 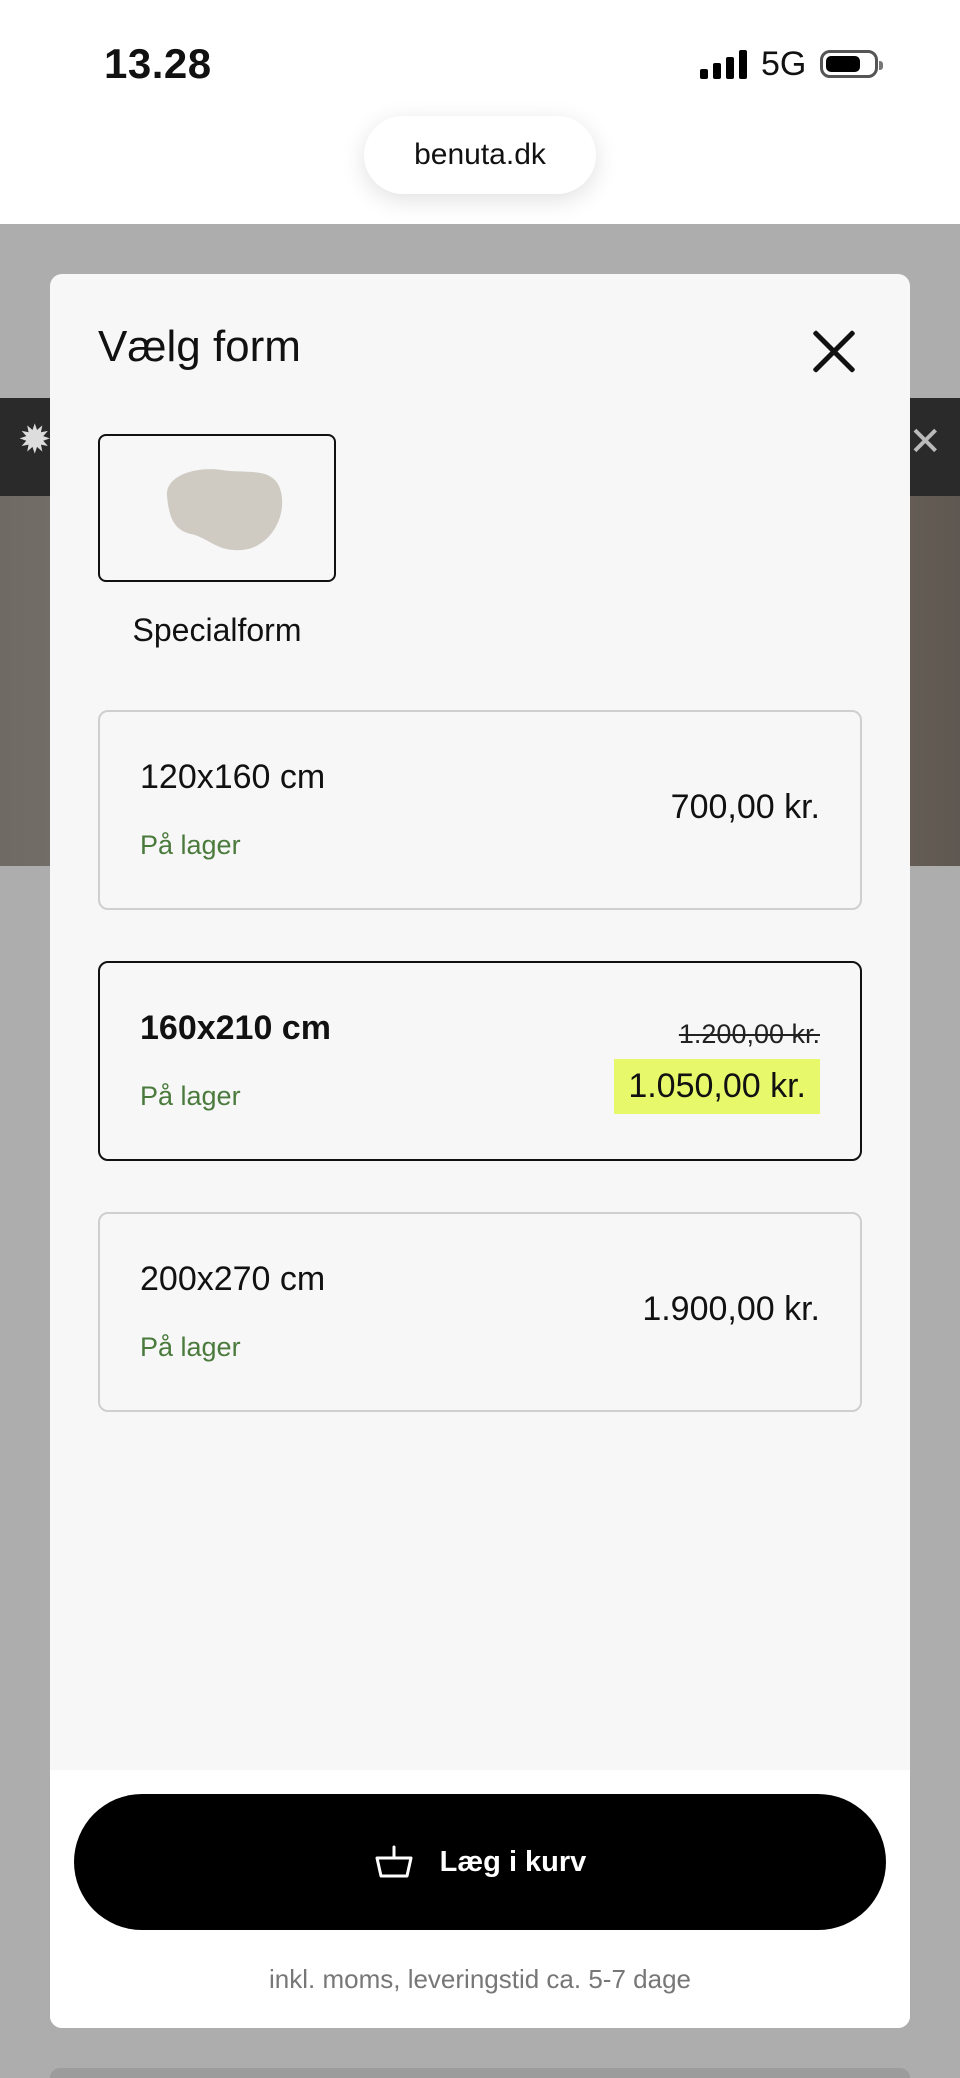 I want to click on status-time: 13.28, so click(x=158, y=63).